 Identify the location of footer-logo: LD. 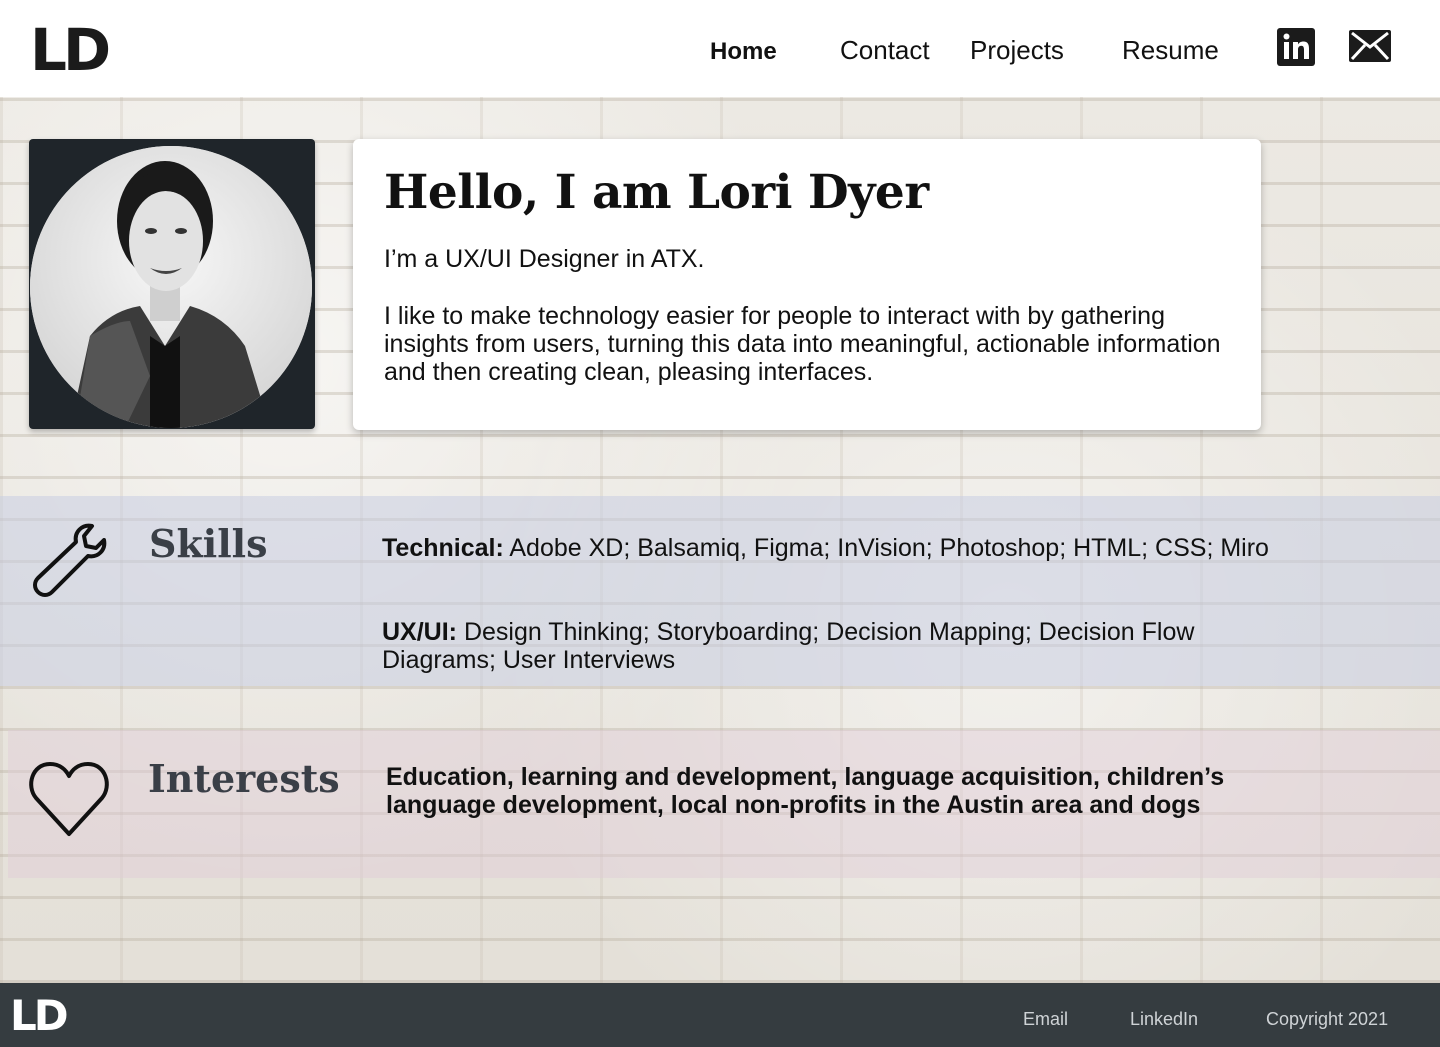
(39, 1016).